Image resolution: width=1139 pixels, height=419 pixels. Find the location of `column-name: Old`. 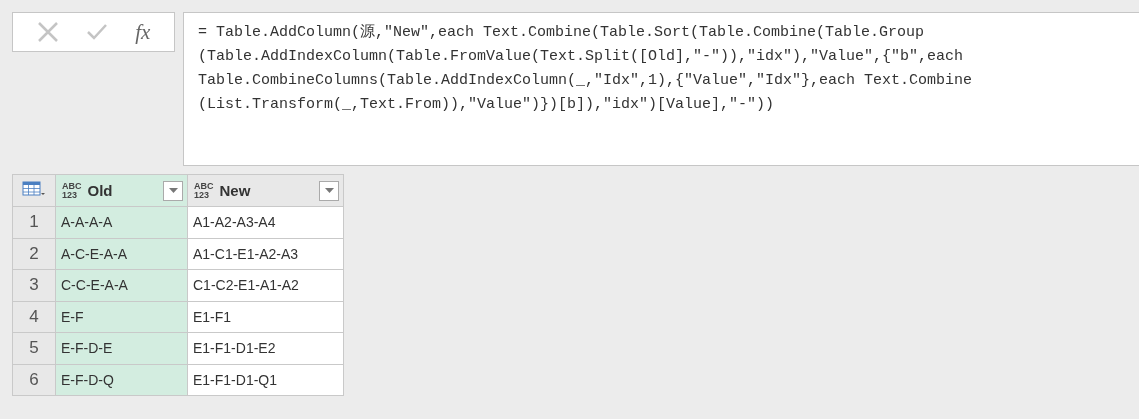

column-name: Old is located at coordinates (100, 190).